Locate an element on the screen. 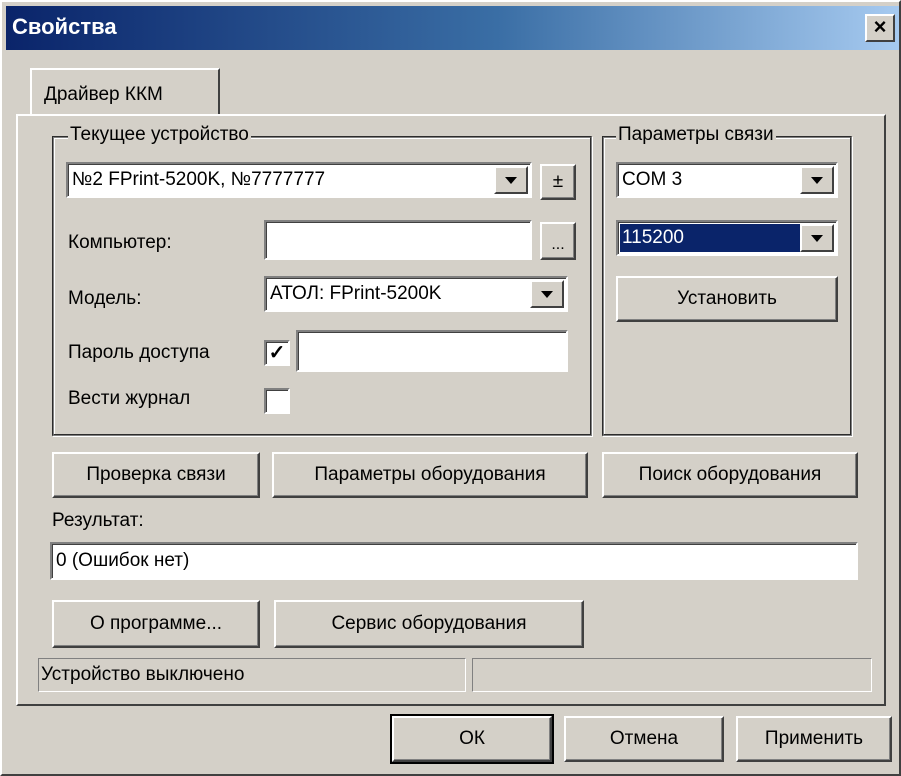 The width and height of the screenshot is (901, 776). password-checkbox: ✓ is located at coordinates (277, 353).